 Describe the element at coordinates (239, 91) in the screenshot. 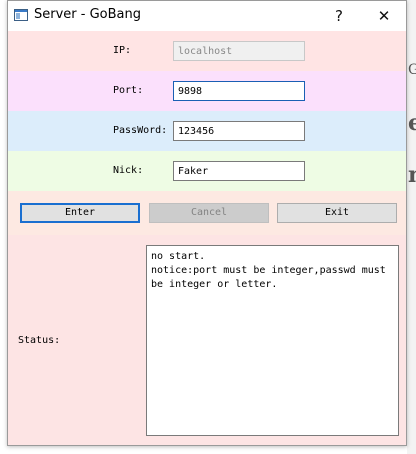

I see `port-field` at that location.